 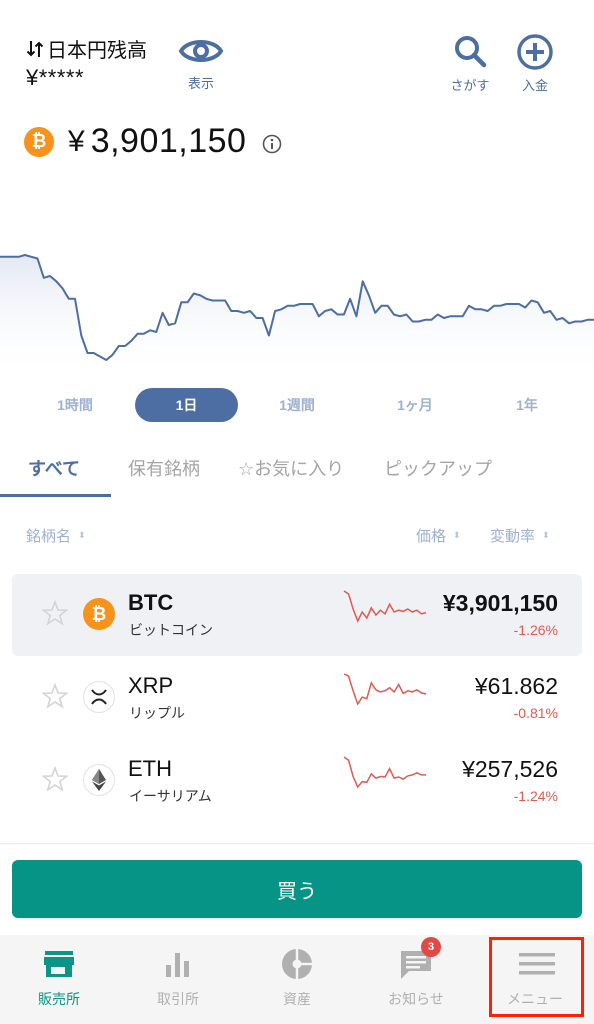 I want to click on range-tab-1d: 1日, so click(x=186, y=405).